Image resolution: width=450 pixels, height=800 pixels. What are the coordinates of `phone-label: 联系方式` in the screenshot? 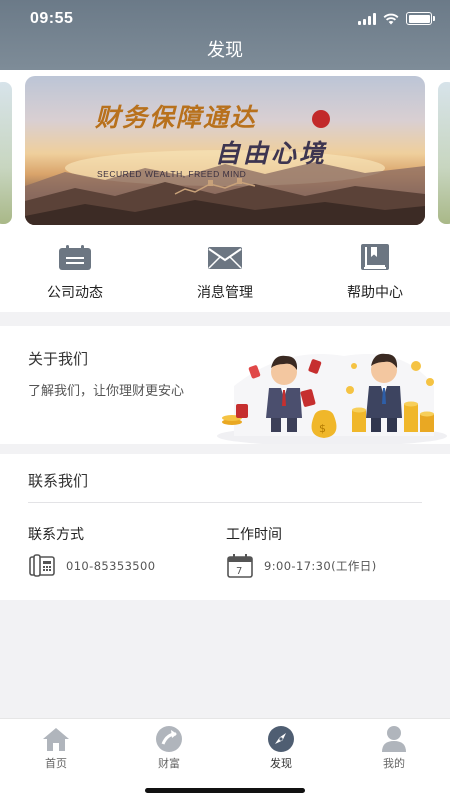 It's located at (56, 535).